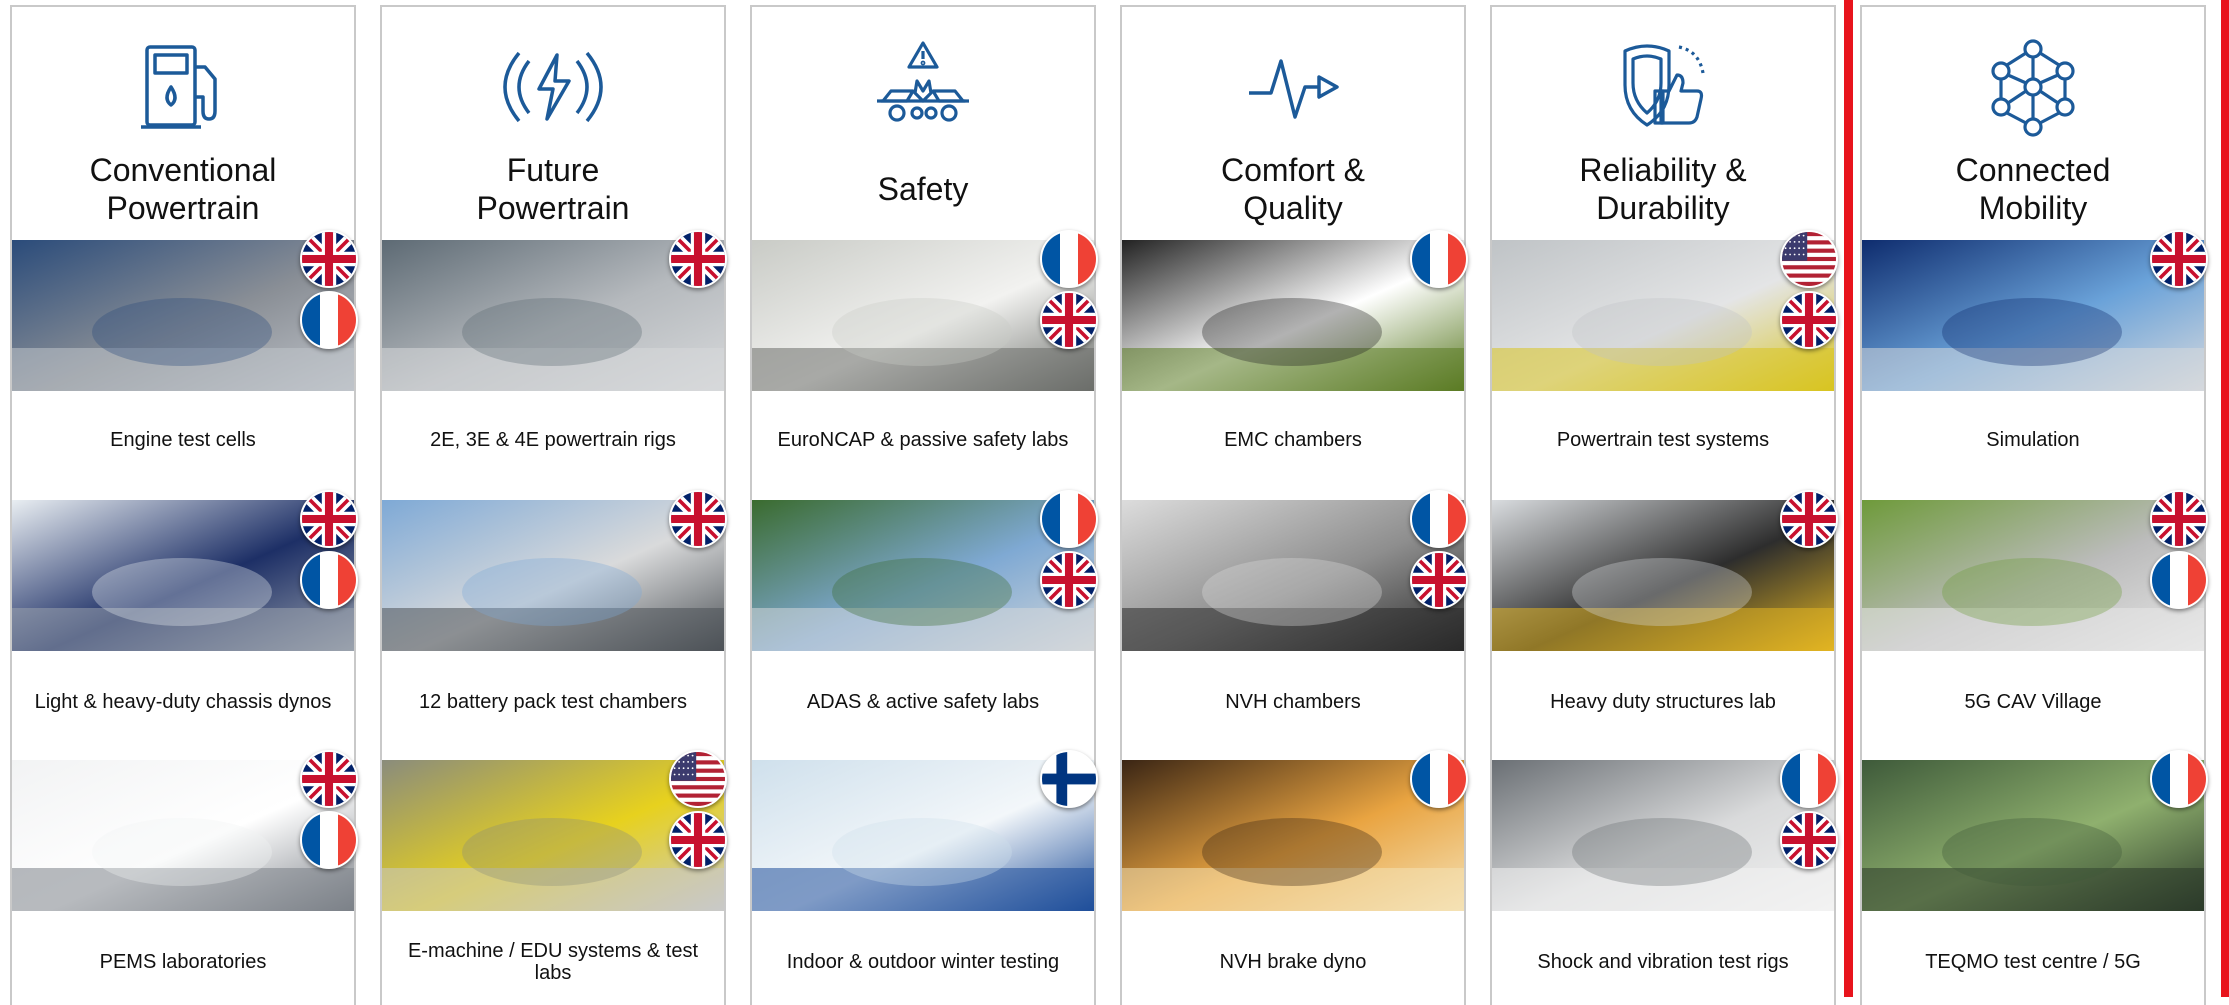 Image resolution: width=2229 pixels, height=1005 pixels. What do you see at coordinates (2033, 189) in the screenshot?
I see `column-title: Connected Mobility` at bounding box center [2033, 189].